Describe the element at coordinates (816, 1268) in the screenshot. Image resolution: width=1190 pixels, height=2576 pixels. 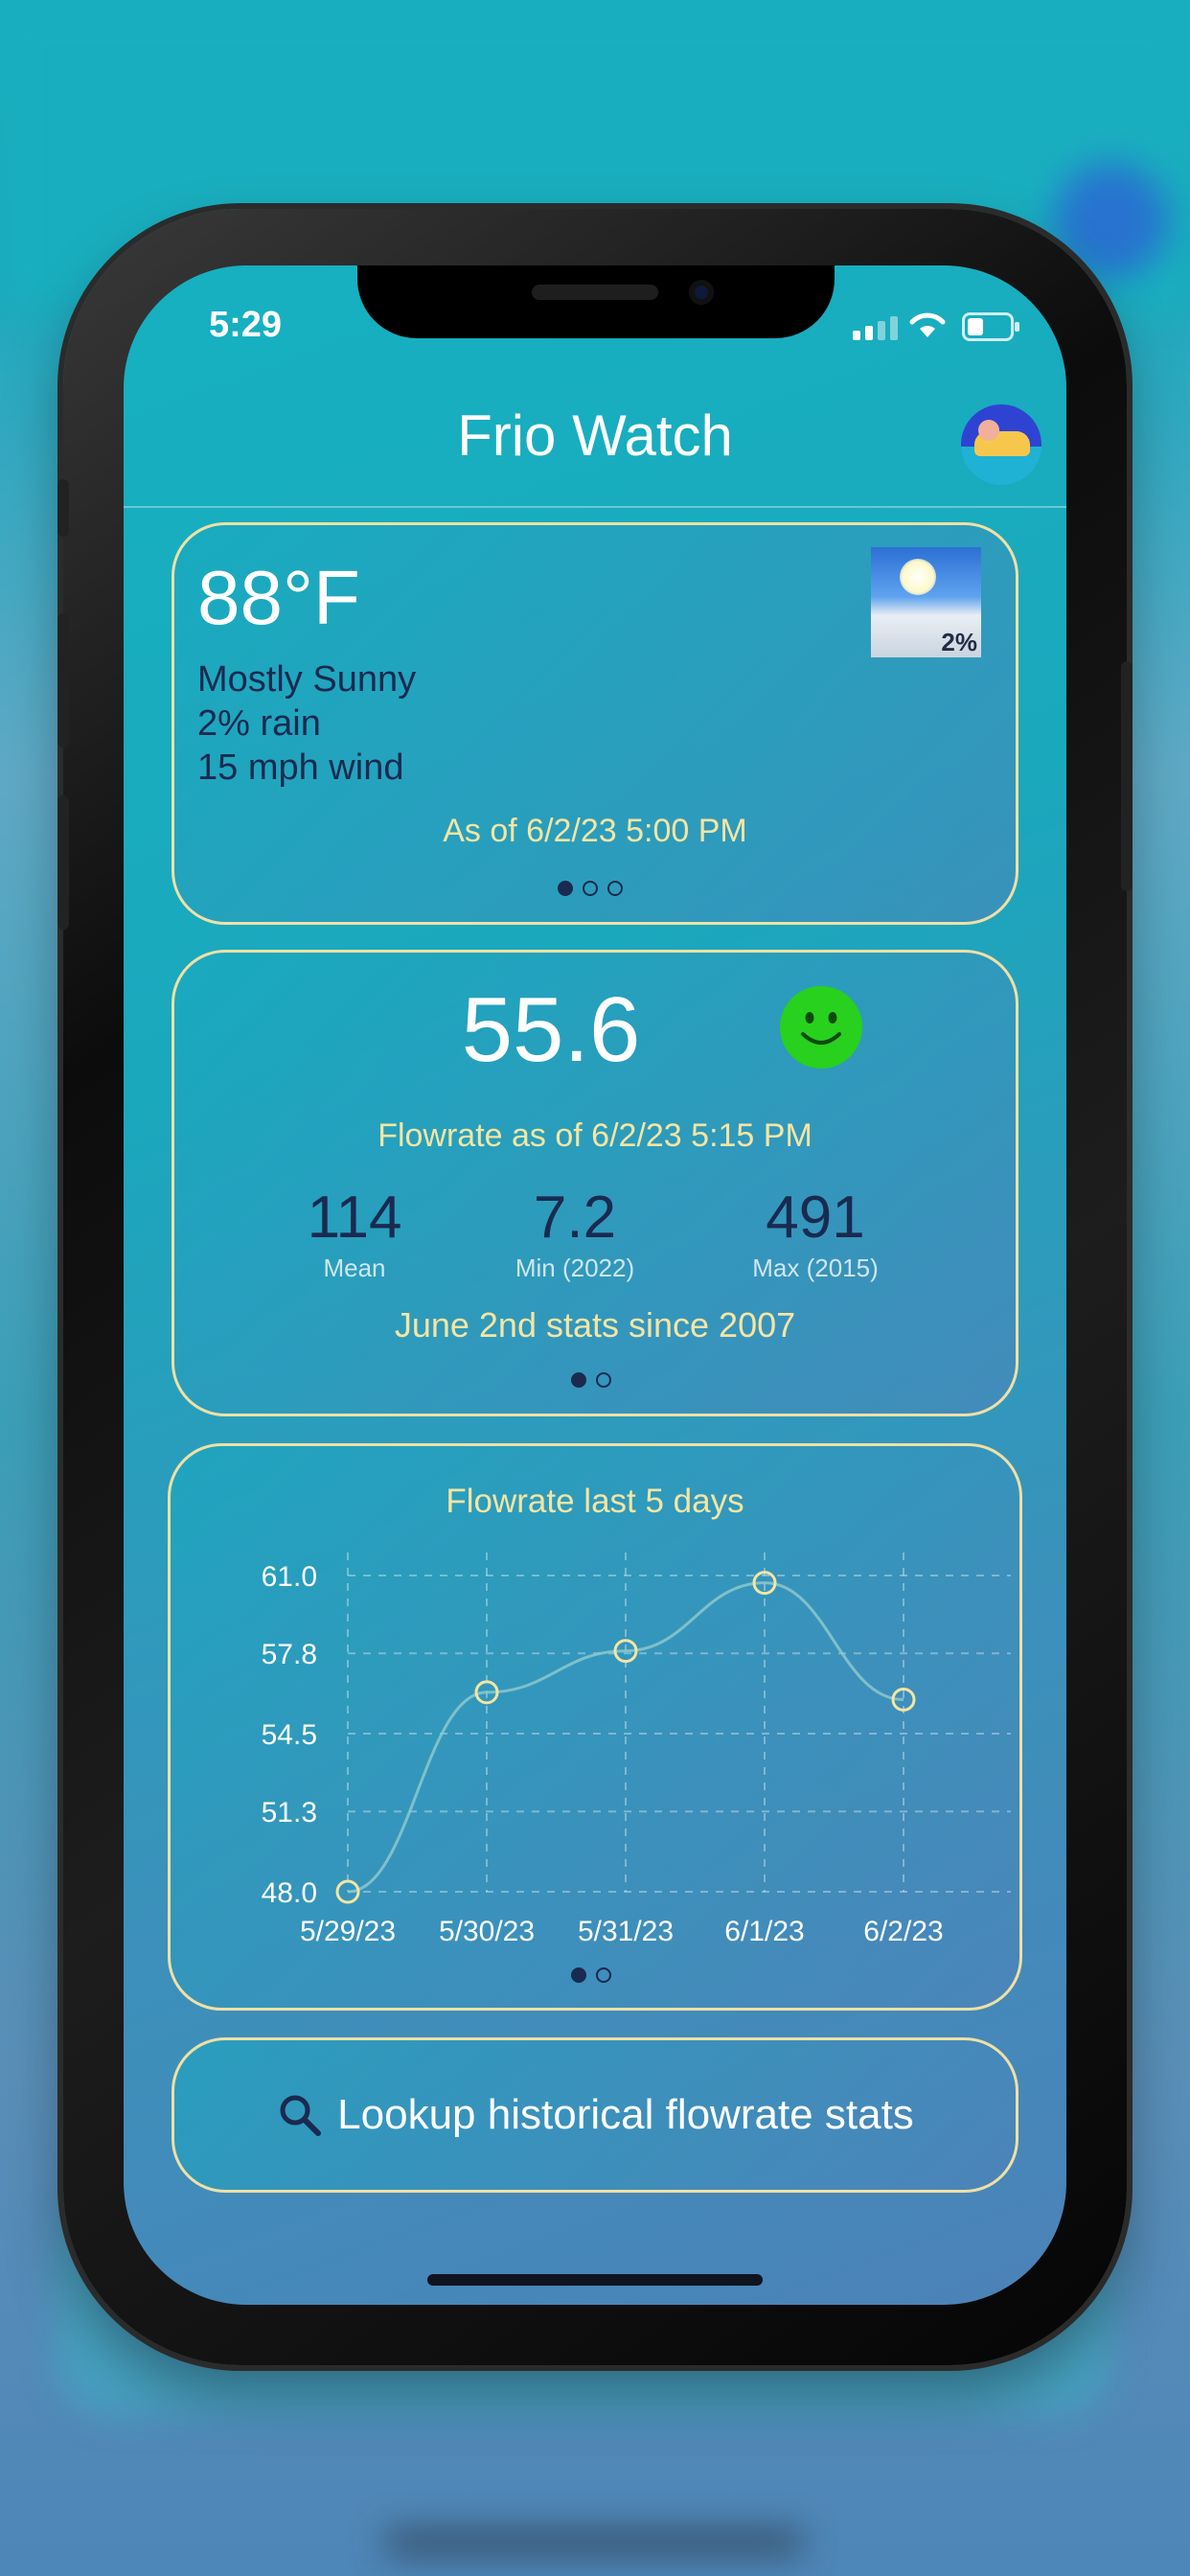
I see `stat-max-label: Max (2015)` at that location.